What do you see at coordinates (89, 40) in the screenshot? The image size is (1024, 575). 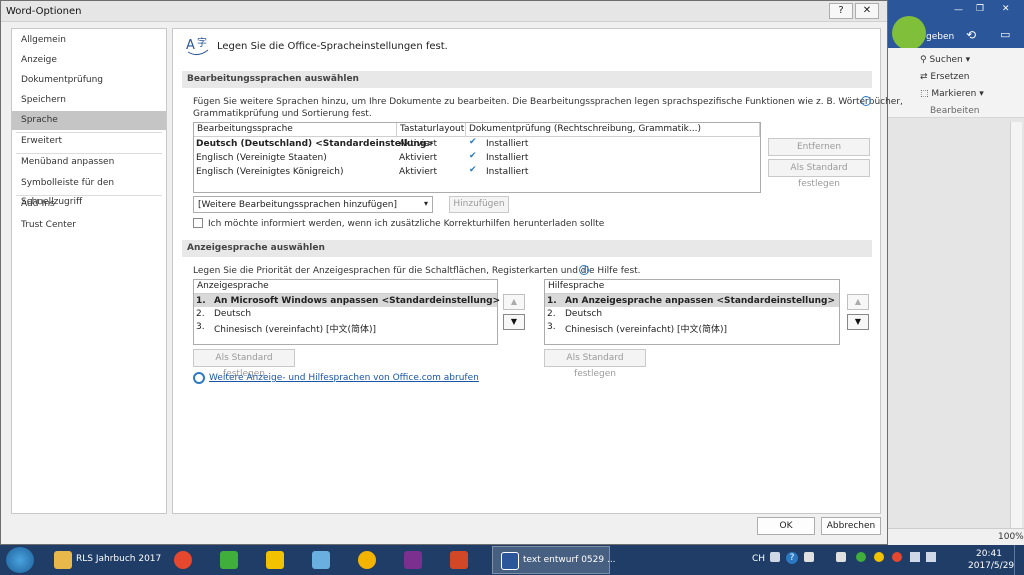 I see `nav-item-allgemein: Allgemein` at bounding box center [89, 40].